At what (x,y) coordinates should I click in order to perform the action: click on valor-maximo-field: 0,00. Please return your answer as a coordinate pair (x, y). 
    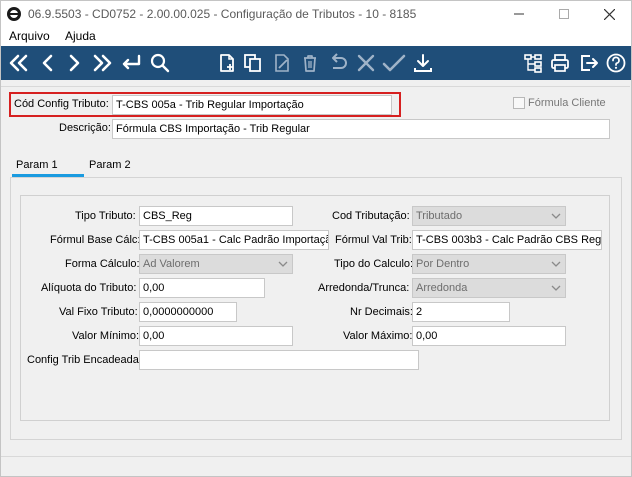
    Looking at the image, I should click on (489, 336).